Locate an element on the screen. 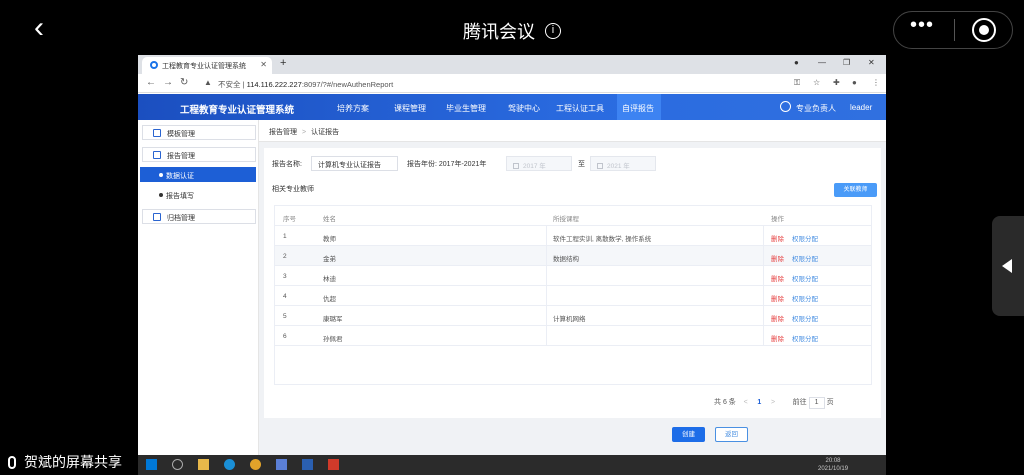 The image size is (1024, 475). wps-icon is located at coordinates (333, 464).